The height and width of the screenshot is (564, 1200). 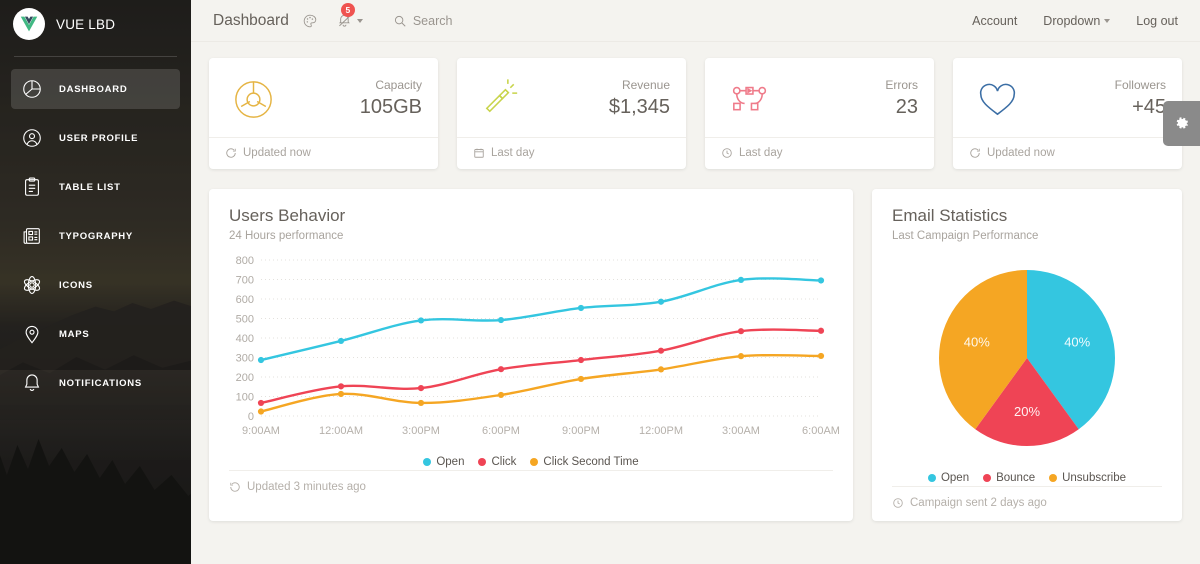 I want to click on settings-toggle-button, so click(x=1181, y=123).